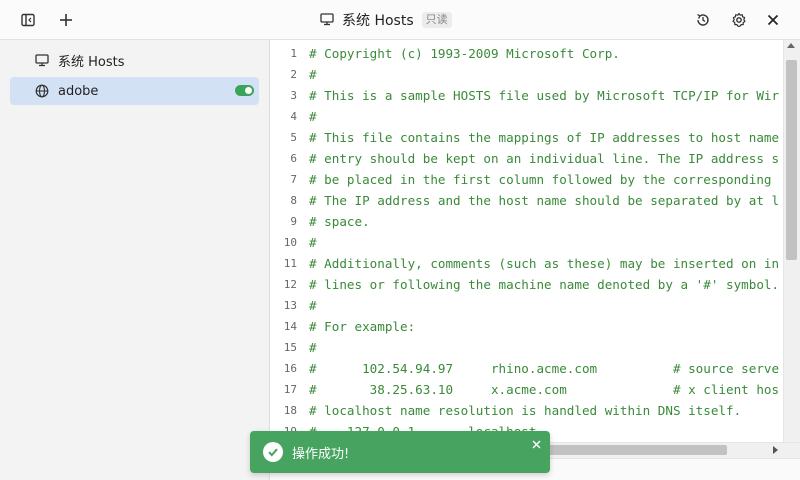 The image size is (800, 480). I want to click on history-button, so click(703, 20).